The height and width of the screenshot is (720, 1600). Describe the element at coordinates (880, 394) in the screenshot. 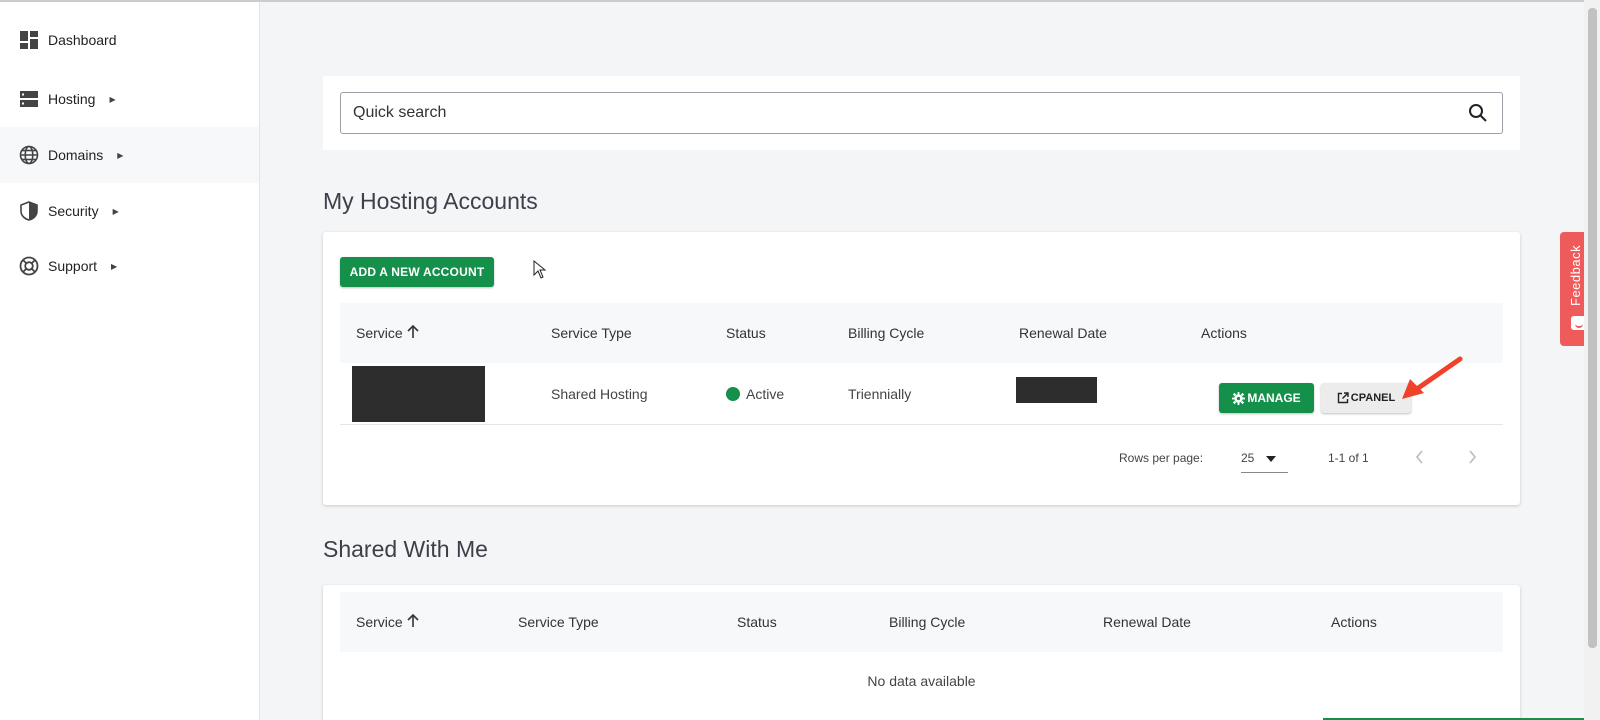

I see `billing-cycle-cell: Triennially` at that location.